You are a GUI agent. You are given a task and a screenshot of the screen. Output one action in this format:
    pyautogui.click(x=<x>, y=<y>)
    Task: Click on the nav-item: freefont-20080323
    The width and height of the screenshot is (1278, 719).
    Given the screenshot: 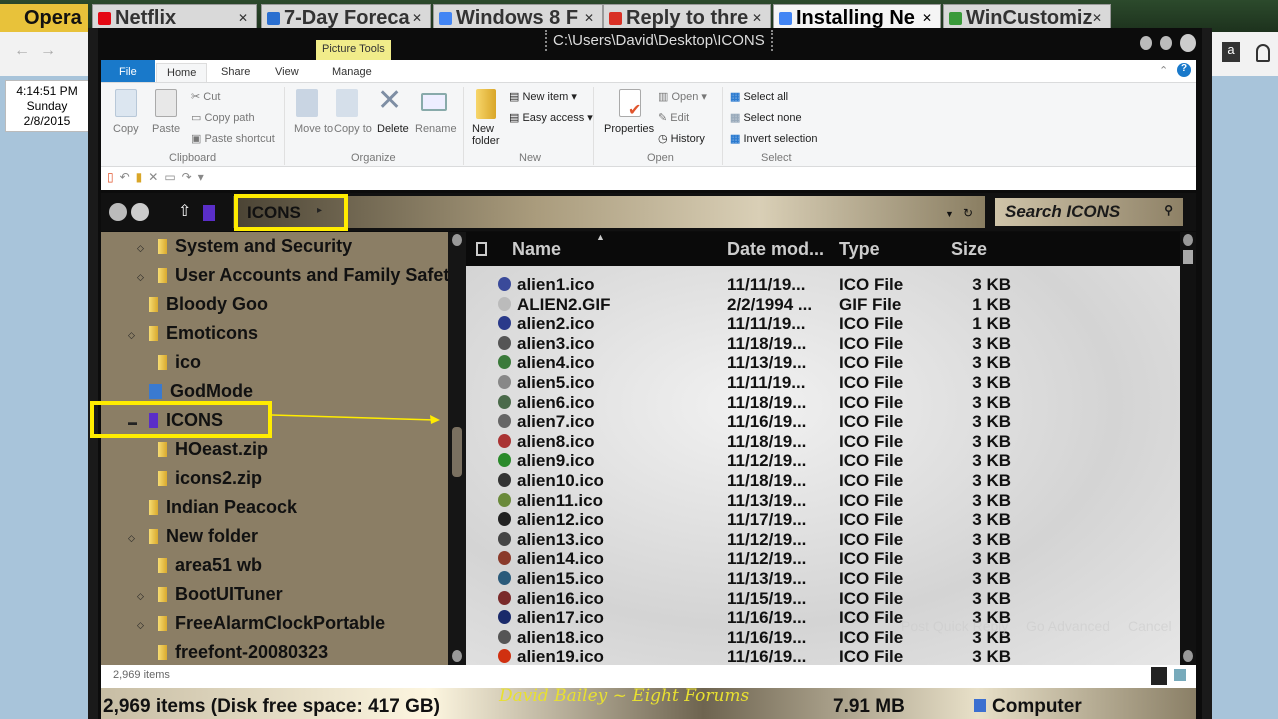 What is the action you would take?
    pyautogui.click(x=243, y=652)
    